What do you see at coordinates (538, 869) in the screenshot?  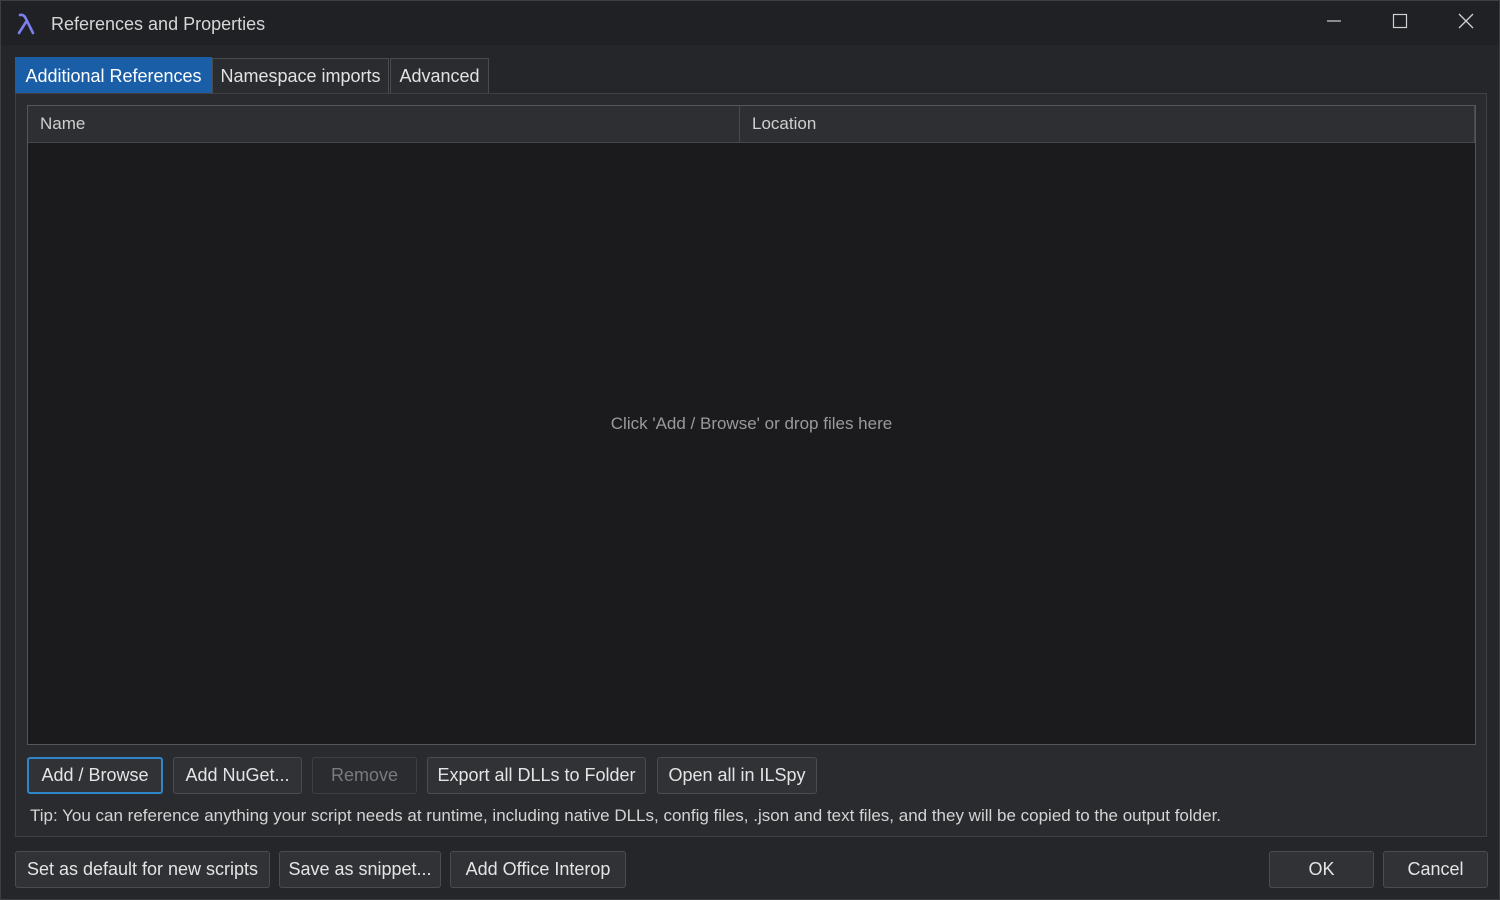 I see `add-office-interop-button: Add Office Interop` at bounding box center [538, 869].